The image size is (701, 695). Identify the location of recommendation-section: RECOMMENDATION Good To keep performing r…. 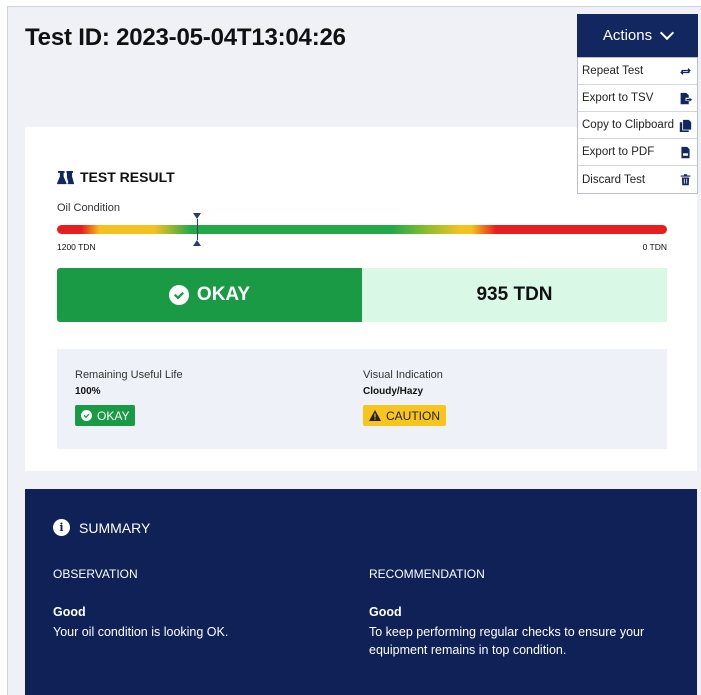
(519, 613).